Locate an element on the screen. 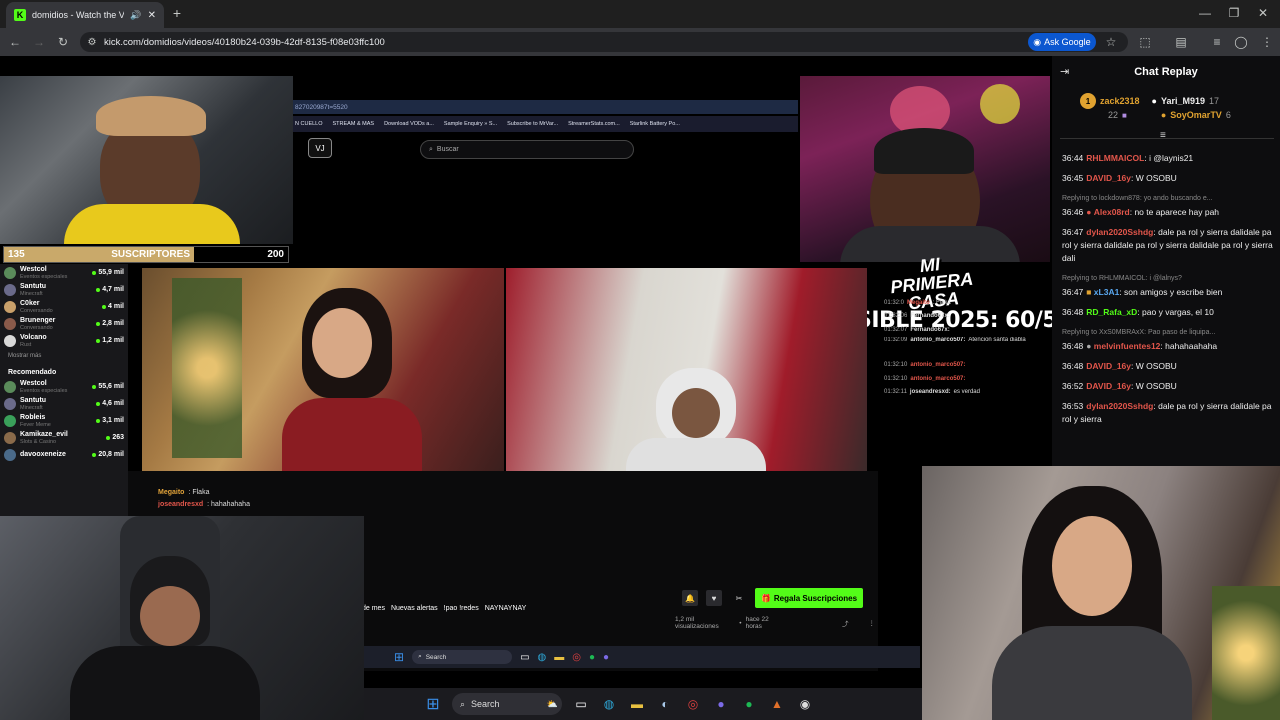 Image resolution: width=1280 pixels, height=720 pixels. close-window-icon: ✕ is located at coordinates (1263, 13).